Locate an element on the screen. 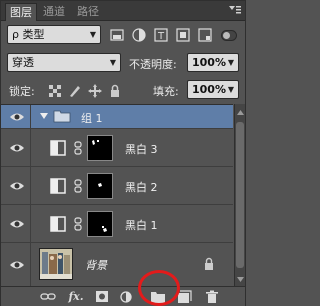  opacity-label: 不透明度: is located at coordinates (153, 64).